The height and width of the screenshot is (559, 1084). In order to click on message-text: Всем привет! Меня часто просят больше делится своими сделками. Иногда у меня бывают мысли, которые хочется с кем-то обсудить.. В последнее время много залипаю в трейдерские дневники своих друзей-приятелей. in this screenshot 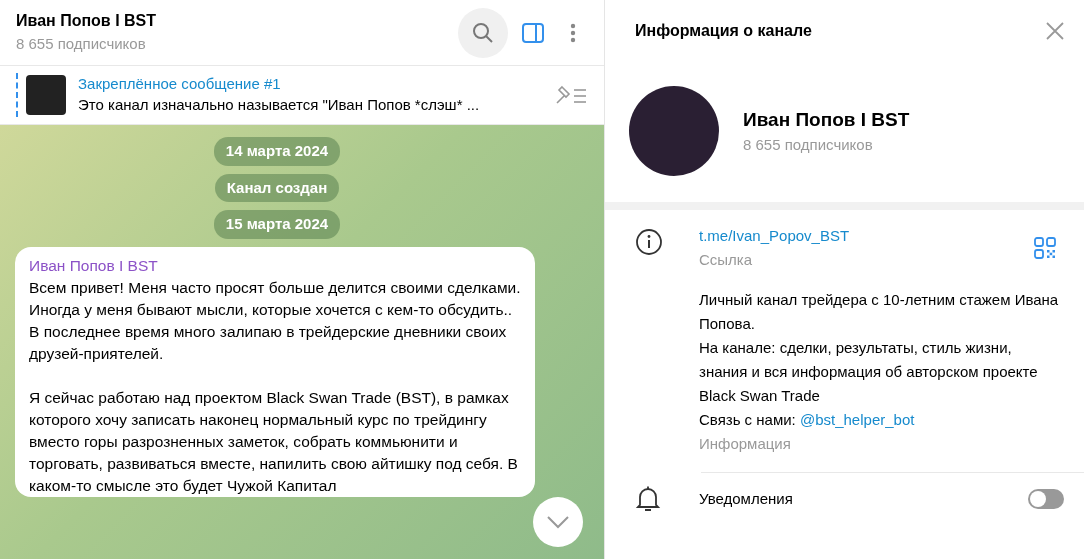, I will do `click(275, 320)`.